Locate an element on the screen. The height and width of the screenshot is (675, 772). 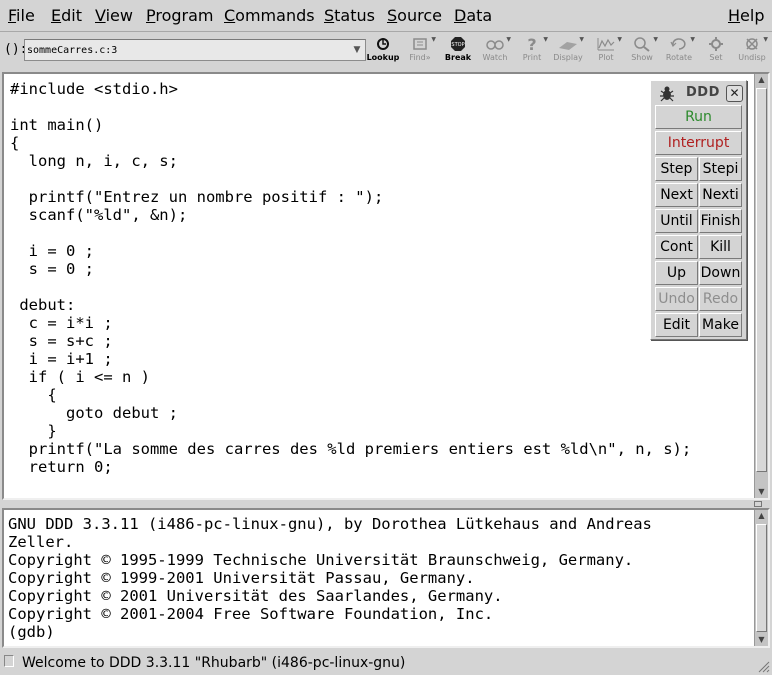
display-icon is located at coordinates (568, 46).